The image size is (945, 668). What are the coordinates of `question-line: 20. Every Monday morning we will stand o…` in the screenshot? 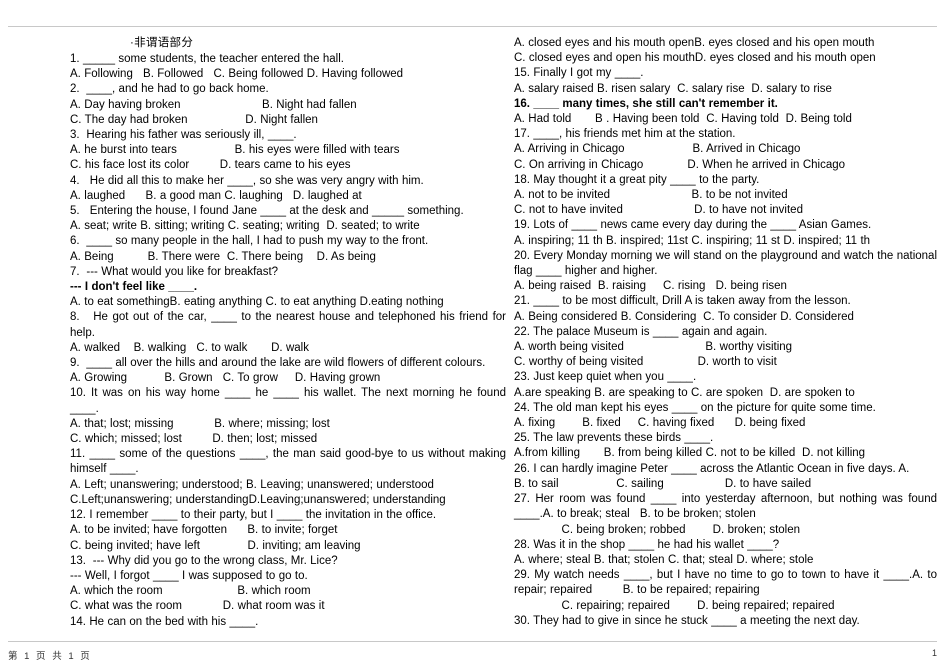 It's located at (727, 263).